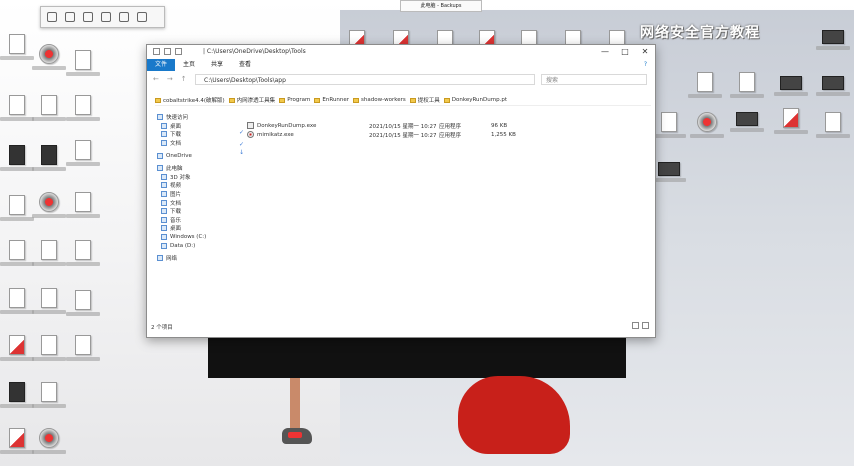 The height and width of the screenshot is (466, 854). I want to click on up-arrow-icon: ↑, so click(184, 79).